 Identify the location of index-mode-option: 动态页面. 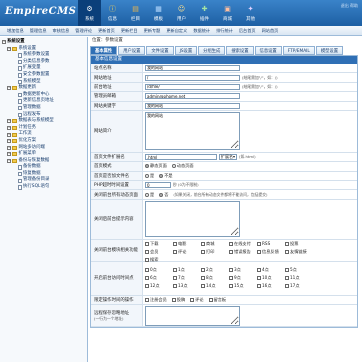
(182, 166).